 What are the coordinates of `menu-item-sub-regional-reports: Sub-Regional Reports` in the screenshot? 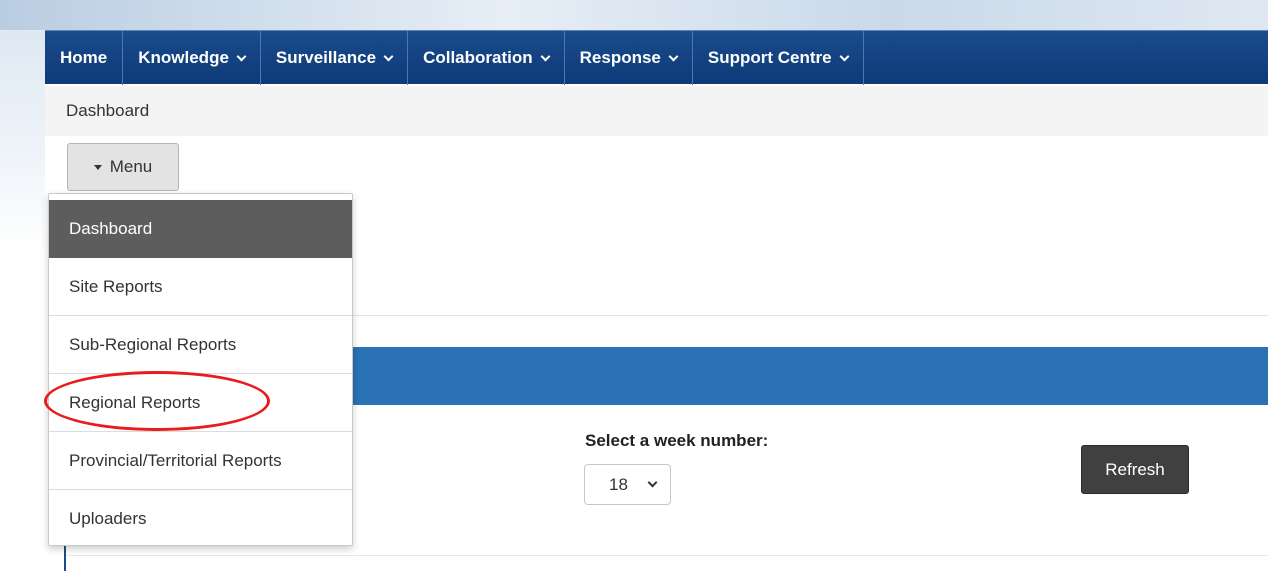 It's located at (200, 345).